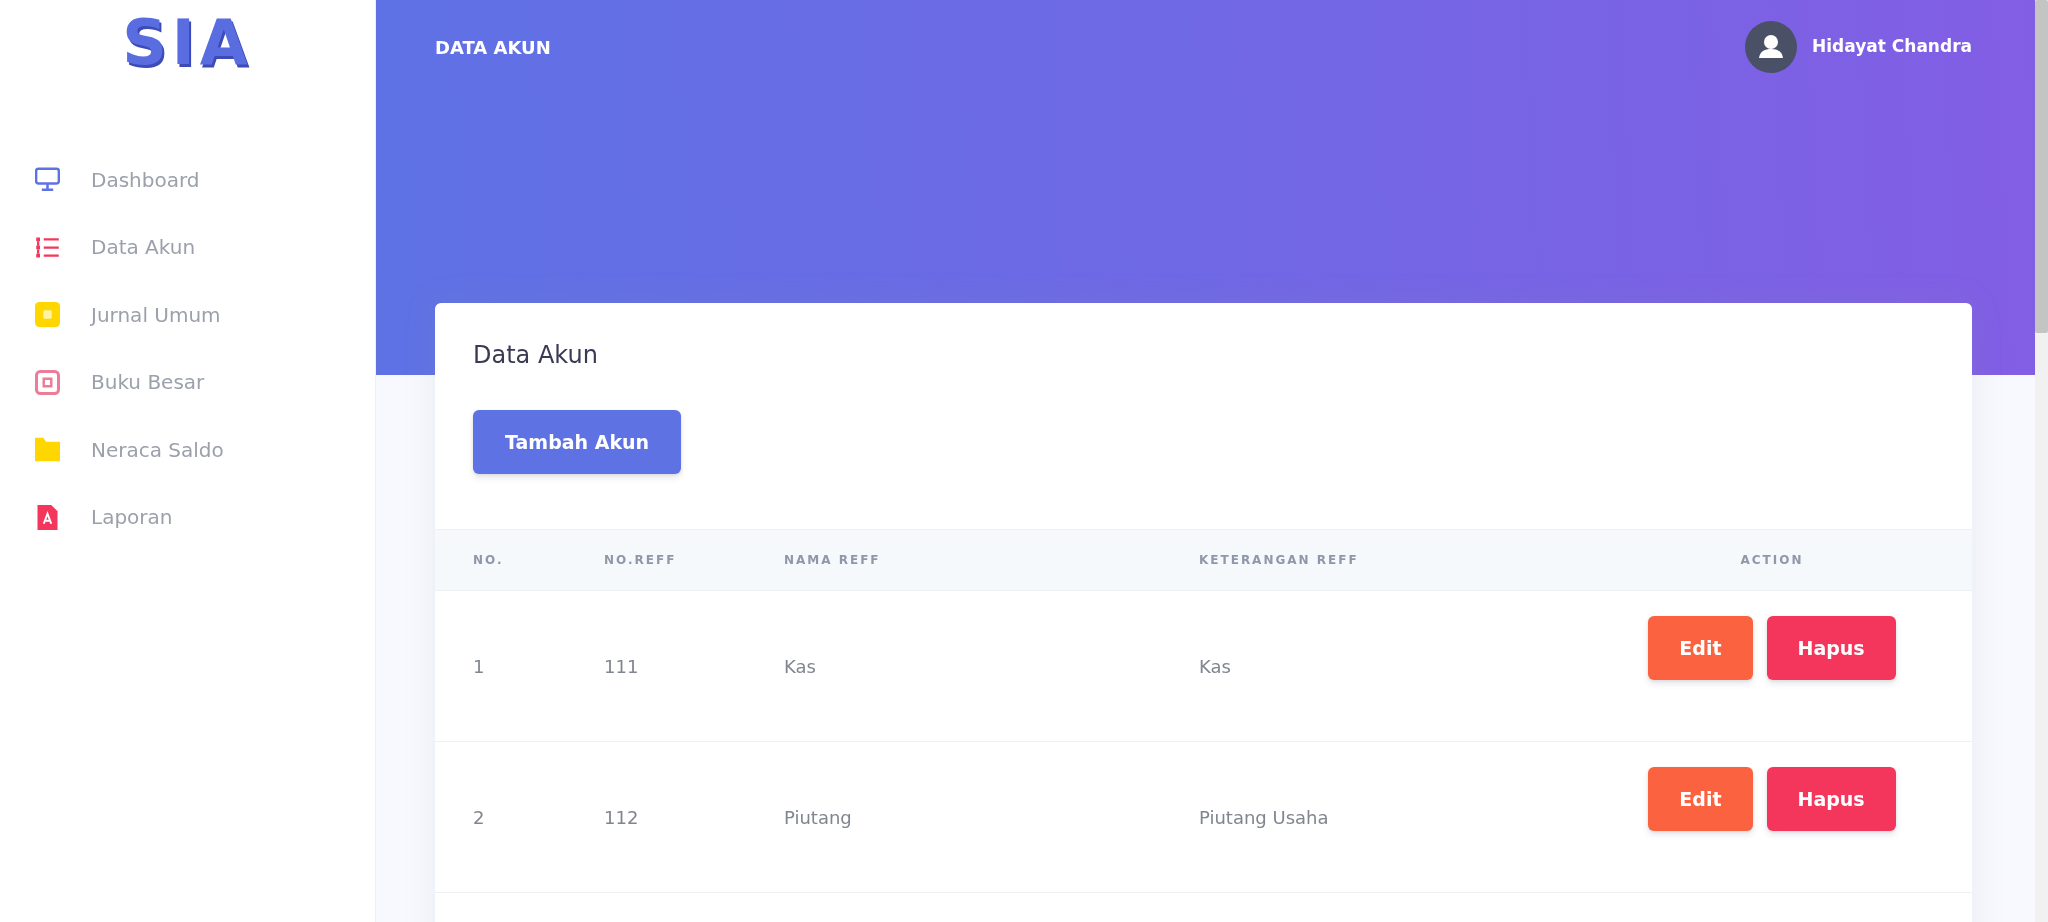 The width and height of the screenshot is (2048, 922). I want to click on table-cell: 112, so click(656, 817).